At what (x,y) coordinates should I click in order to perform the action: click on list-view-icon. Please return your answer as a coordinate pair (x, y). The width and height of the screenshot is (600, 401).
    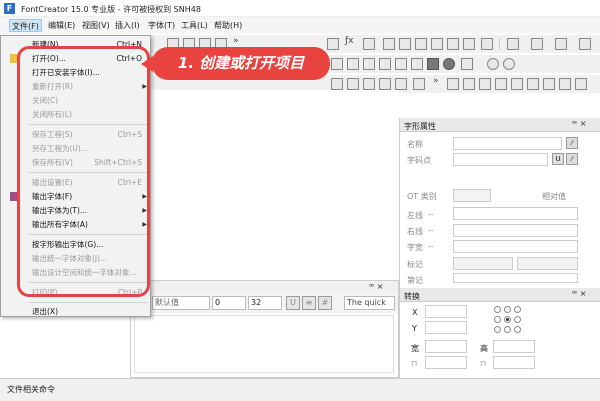
    Looking at the image, I should click on (585, 44).